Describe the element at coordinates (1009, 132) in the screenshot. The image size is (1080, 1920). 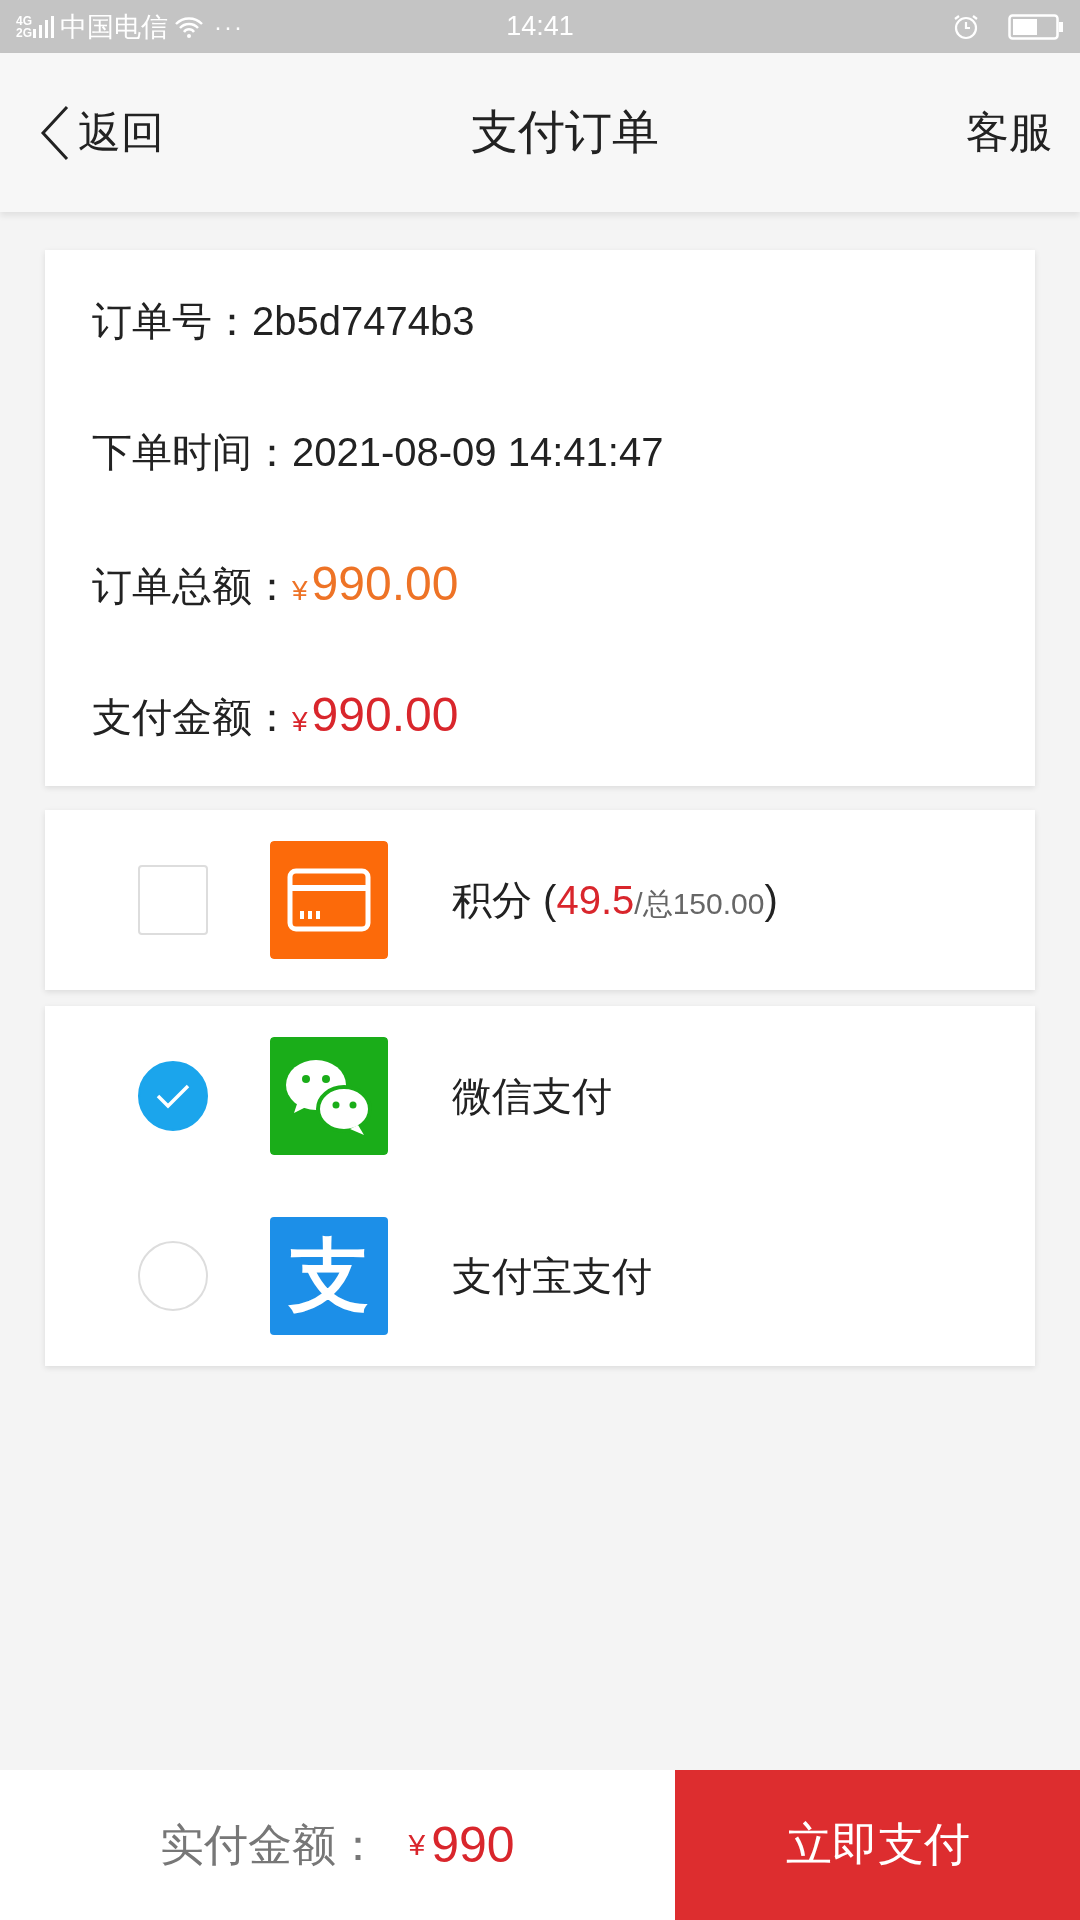
I see `customer-service-button: 客服` at that location.